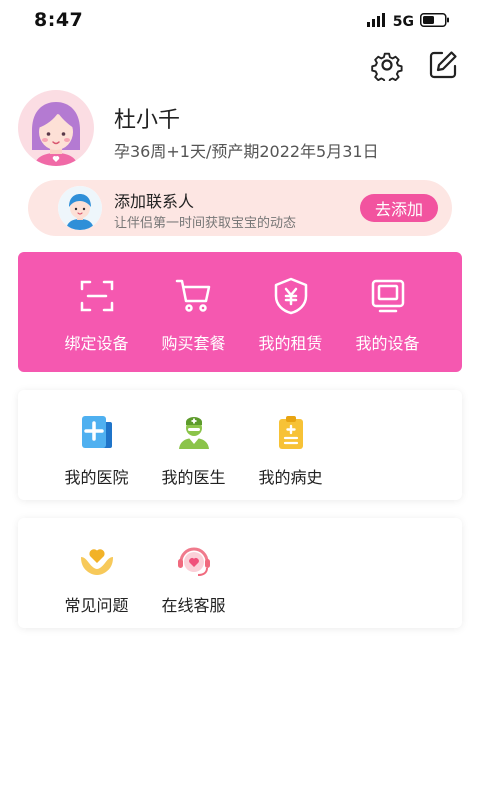 This screenshot has height=800, width=480. I want to click on contact-avatar, so click(80, 208).